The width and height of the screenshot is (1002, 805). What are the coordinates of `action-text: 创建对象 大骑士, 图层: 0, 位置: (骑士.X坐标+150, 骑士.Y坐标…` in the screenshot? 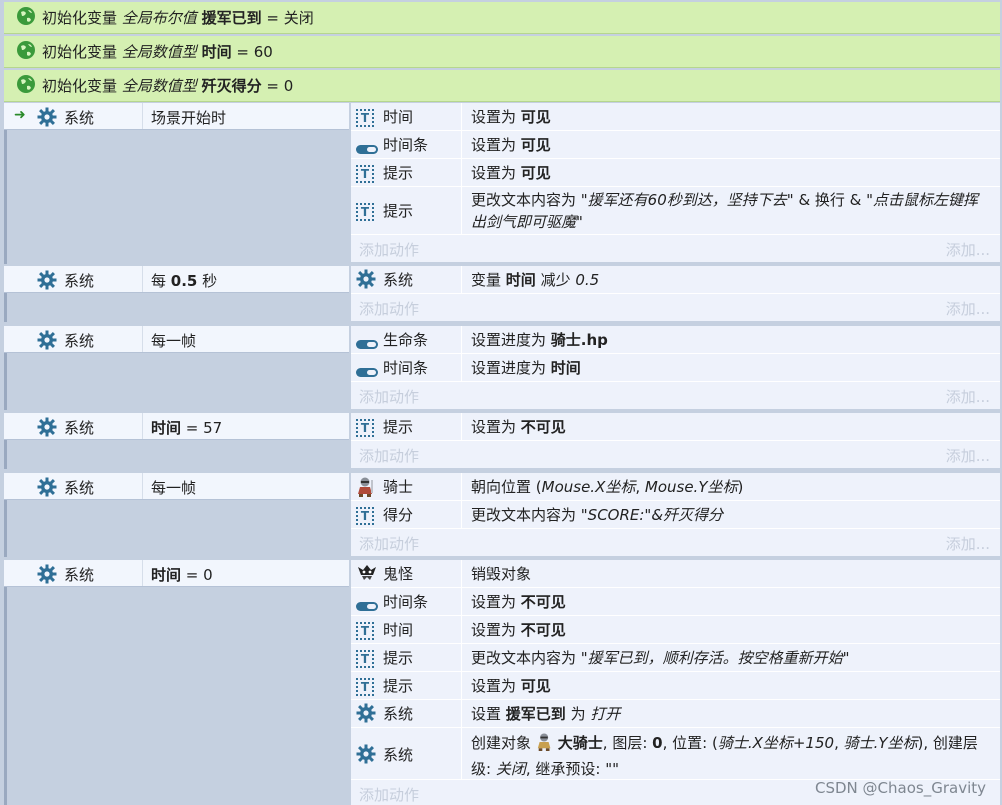 It's located at (724, 755).